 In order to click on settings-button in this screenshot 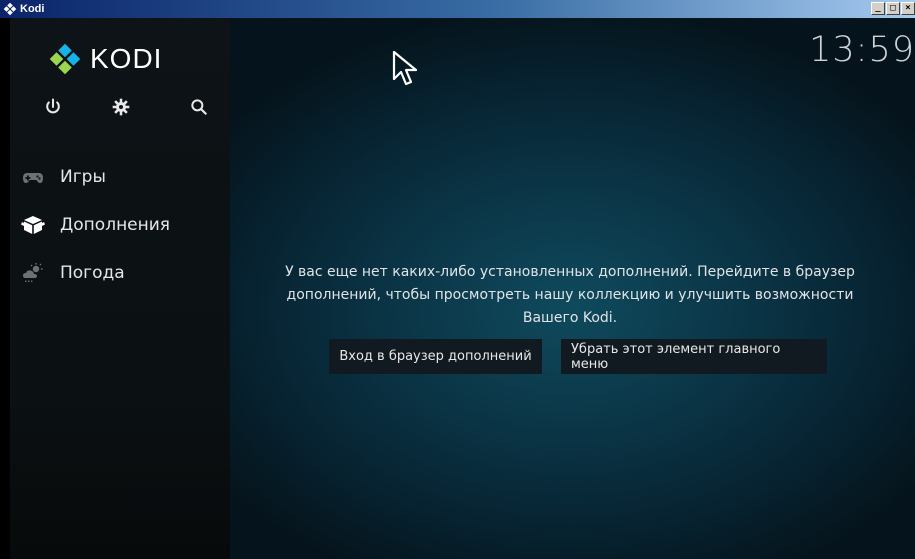, I will do `click(121, 107)`.